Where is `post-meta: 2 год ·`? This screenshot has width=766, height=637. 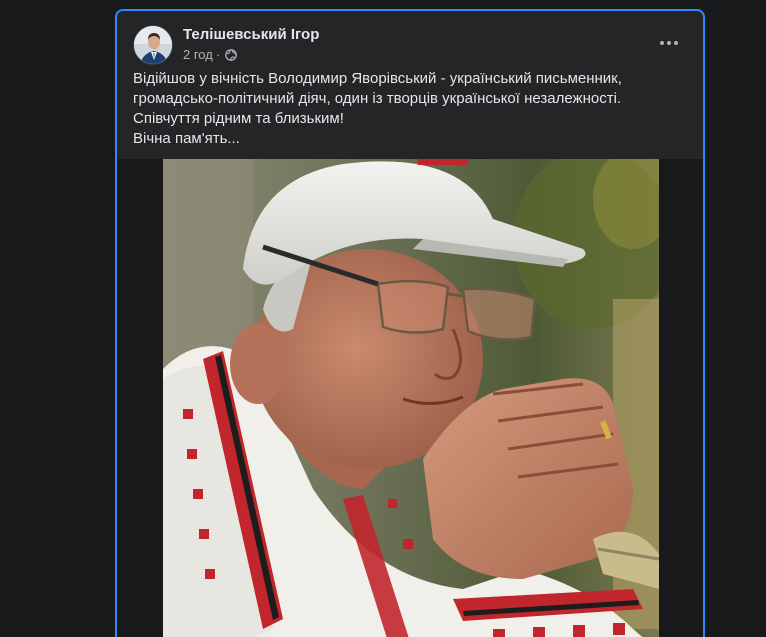 post-meta: 2 год · is located at coordinates (210, 54).